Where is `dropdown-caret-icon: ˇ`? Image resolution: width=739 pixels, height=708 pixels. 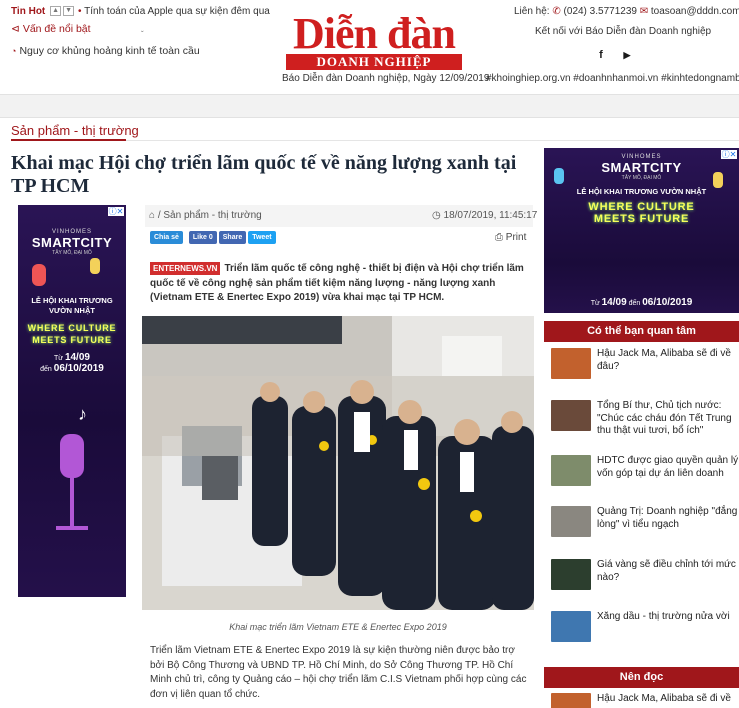 dropdown-caret-icon: ˇ is located at coordinates (142, 34).